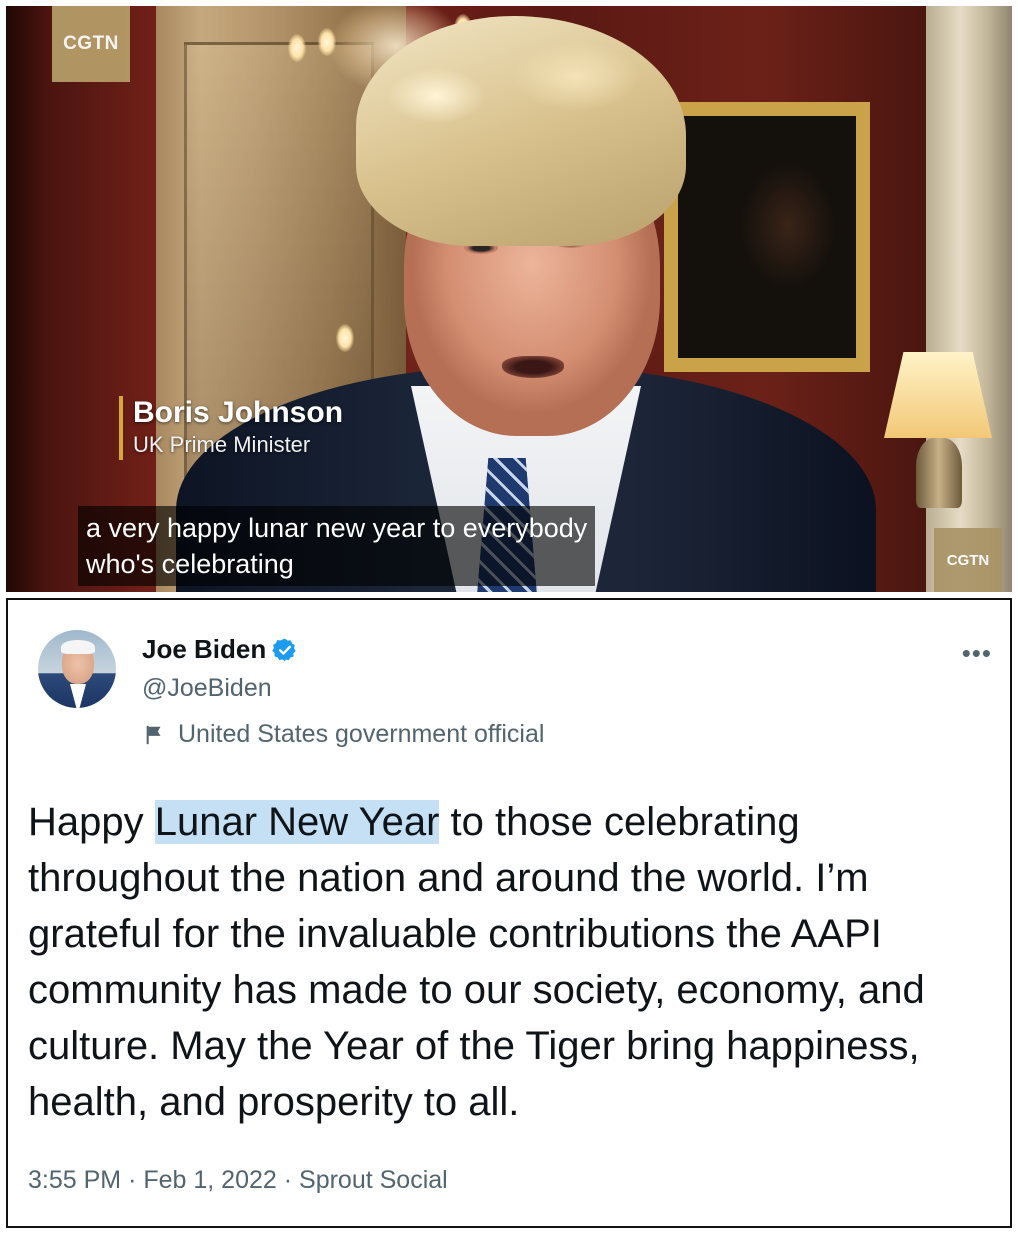  Describe the element at coordinates (207, 688) in the screenshot. I see `user-handle: @JoeBiden` at that location.